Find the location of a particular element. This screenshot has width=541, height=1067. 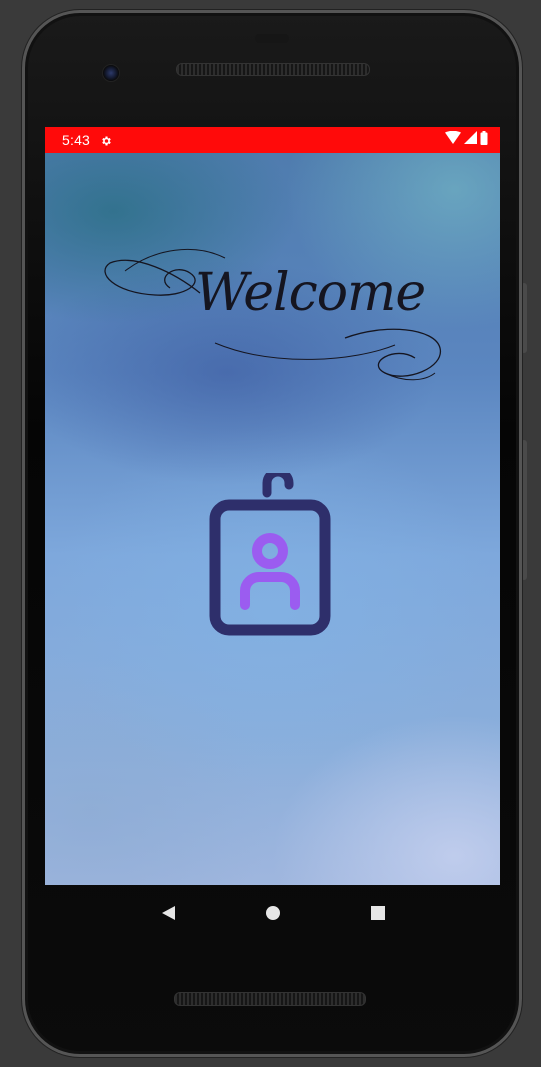

signal-icon is located at coordinates (470, 140).